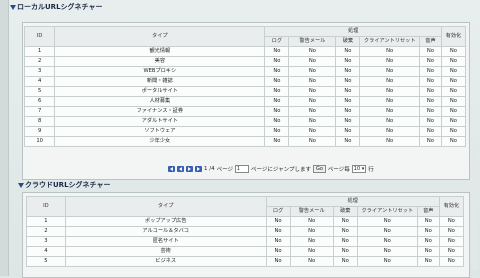 This screenshot has width=480, height=278. Describe the element at coordinates (245, 231) in the screenshot. I see `table-row: 2 アルコール＆タバコ No No No No No No` at that location.